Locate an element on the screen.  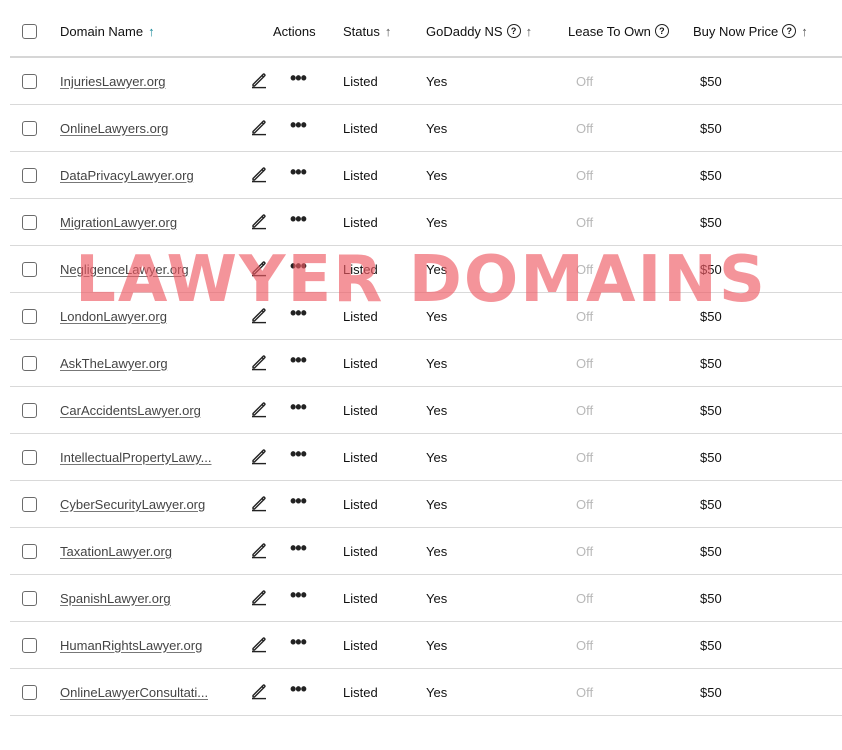
domain-link: AskTheLawyer.org is located at coordinates (114, 363).